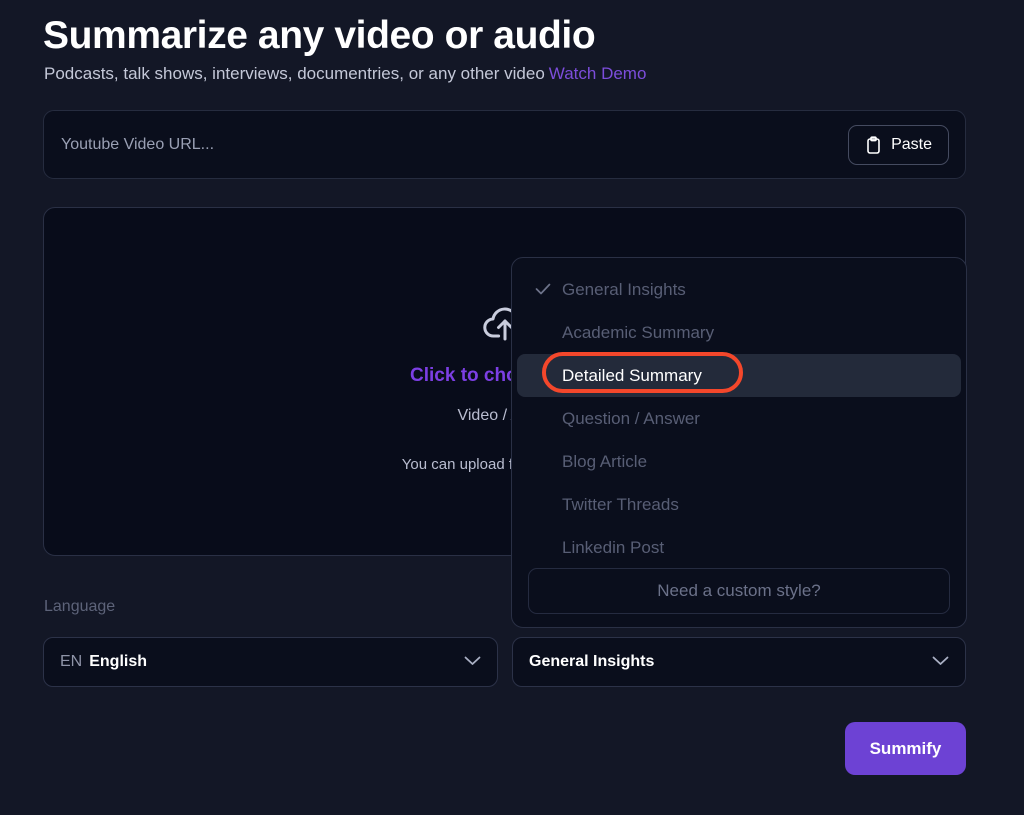  Describe the element at coordinates (739, 461) in the screenshot. I see `dropdown-item: Blog Article` at that location.